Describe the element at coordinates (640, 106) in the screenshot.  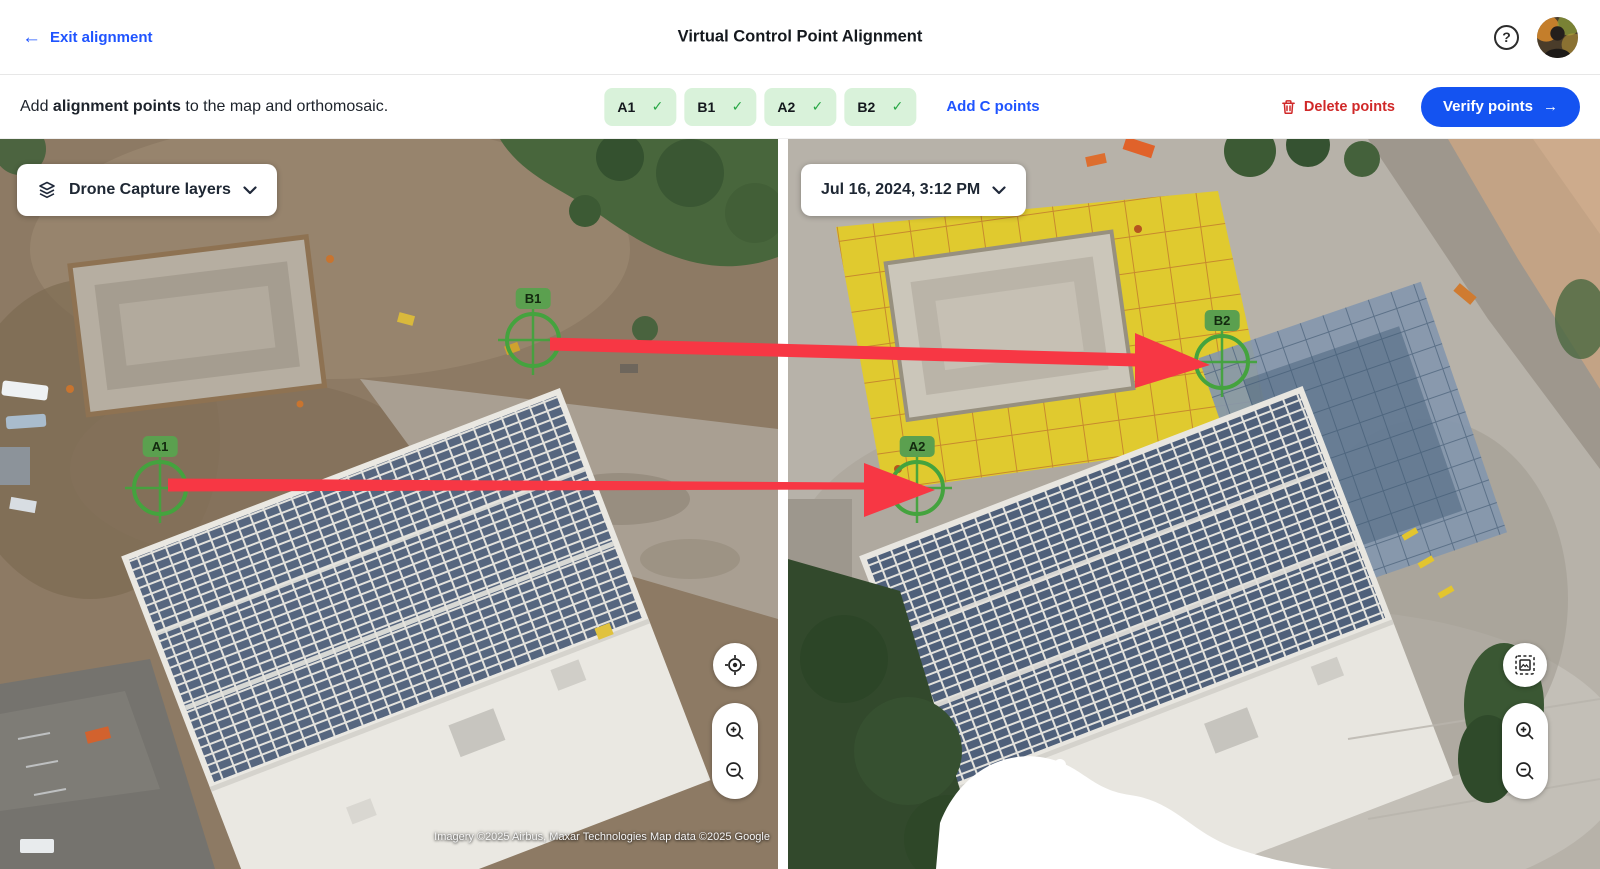
I see `point-chip-a1: A1 ✓` at that location.